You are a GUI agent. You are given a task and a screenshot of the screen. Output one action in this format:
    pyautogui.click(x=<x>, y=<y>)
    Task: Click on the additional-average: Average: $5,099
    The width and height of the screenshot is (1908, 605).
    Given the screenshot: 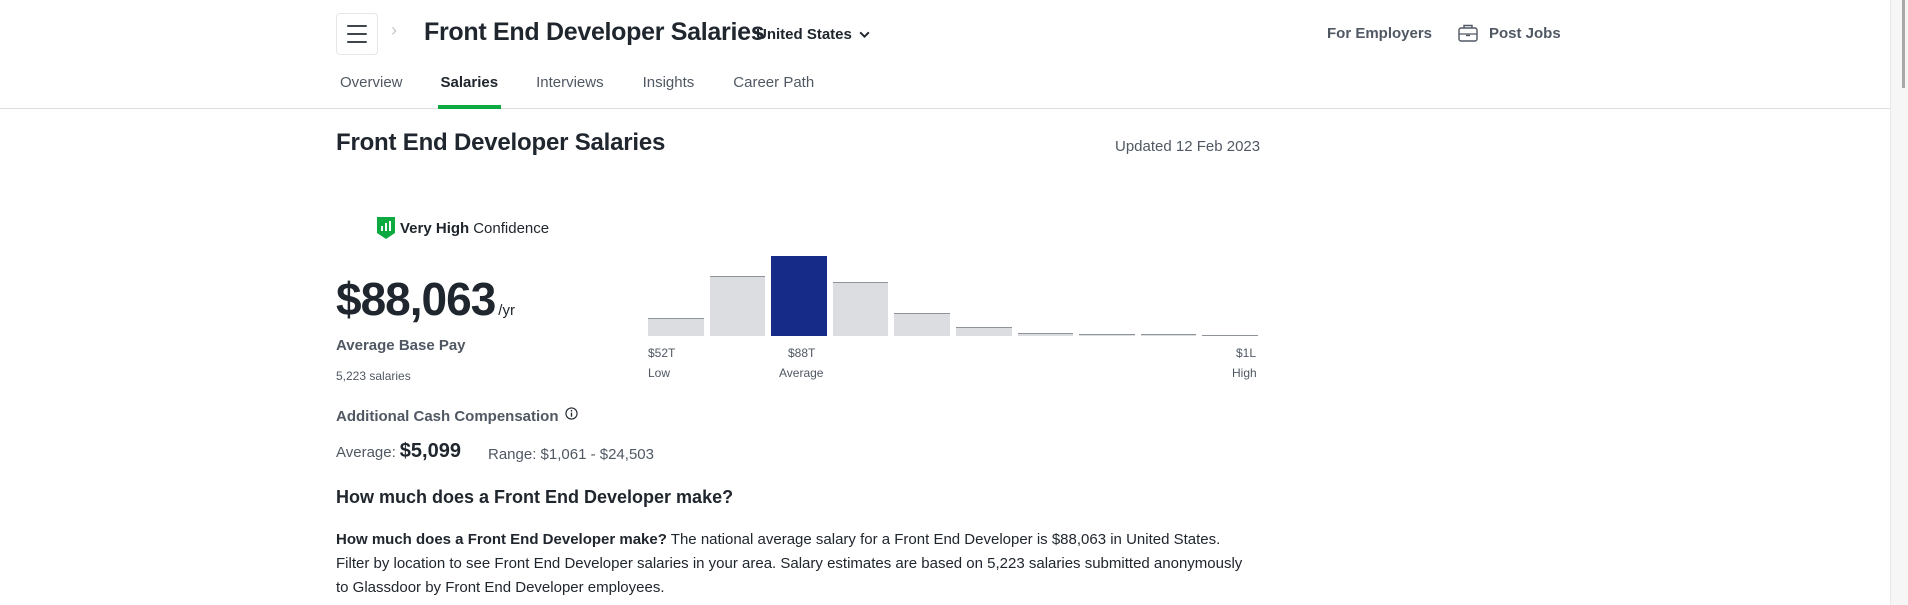 What is the action you would take?
    pyautogui.click(x=398, y=451)
    